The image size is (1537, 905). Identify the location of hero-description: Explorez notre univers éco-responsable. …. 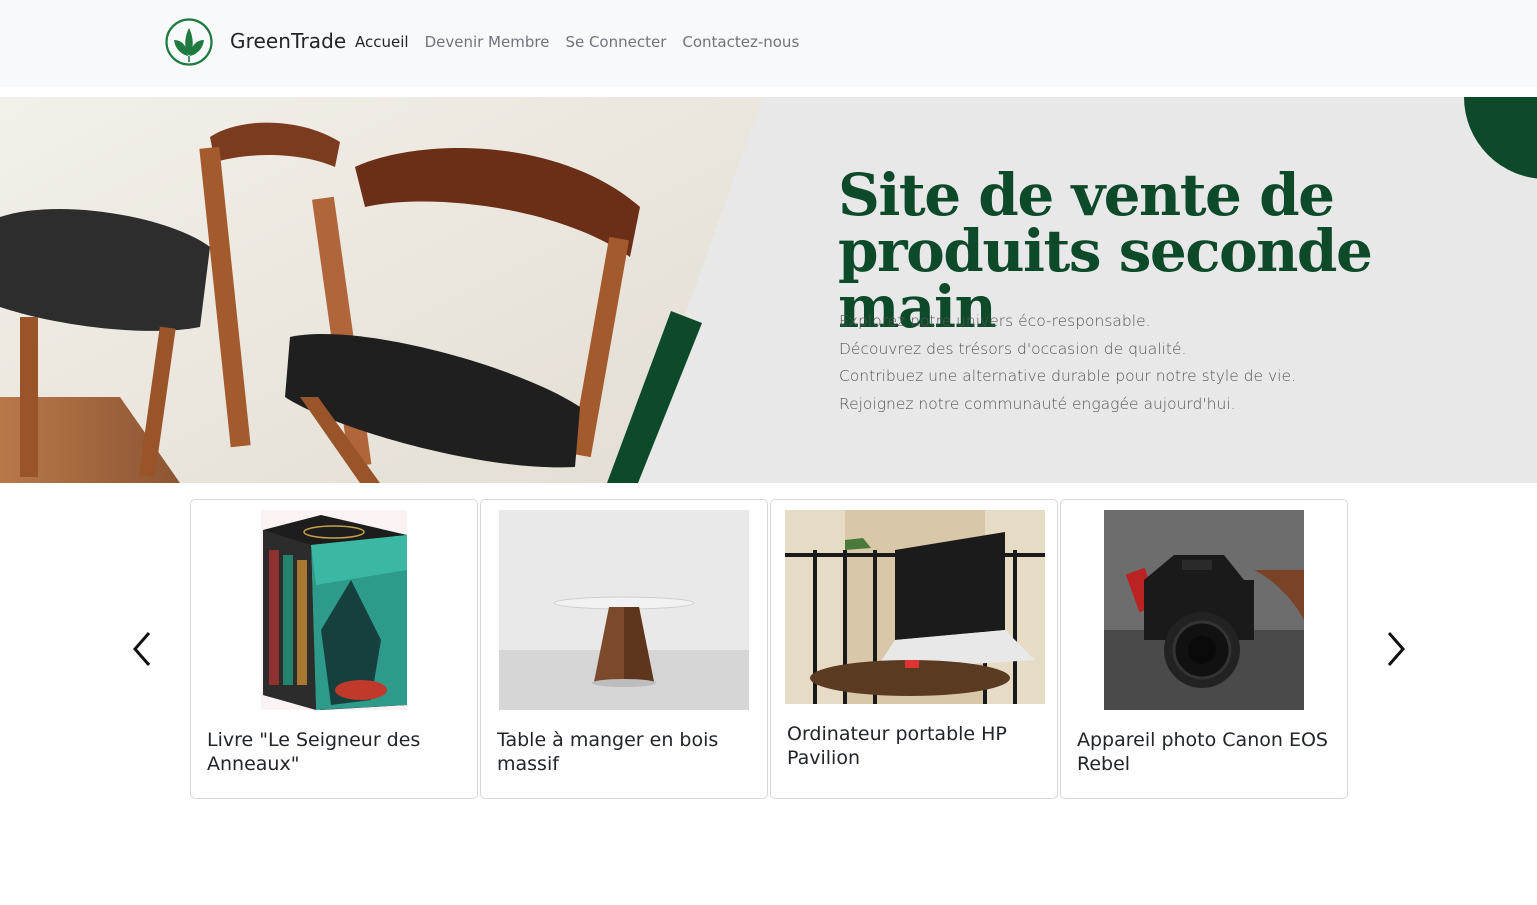
(1067, 363).